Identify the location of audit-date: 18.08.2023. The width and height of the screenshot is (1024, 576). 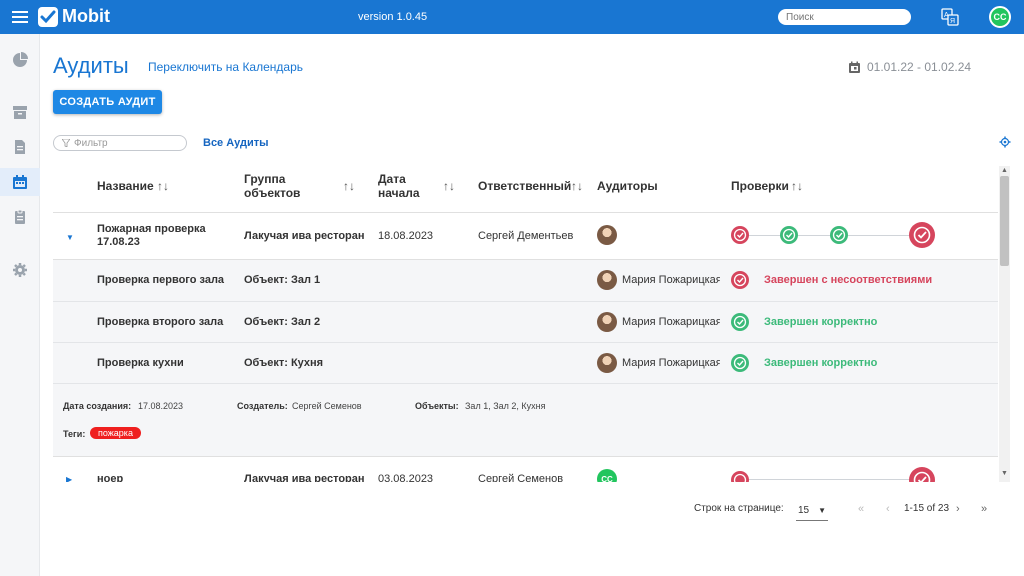
(406, 236).